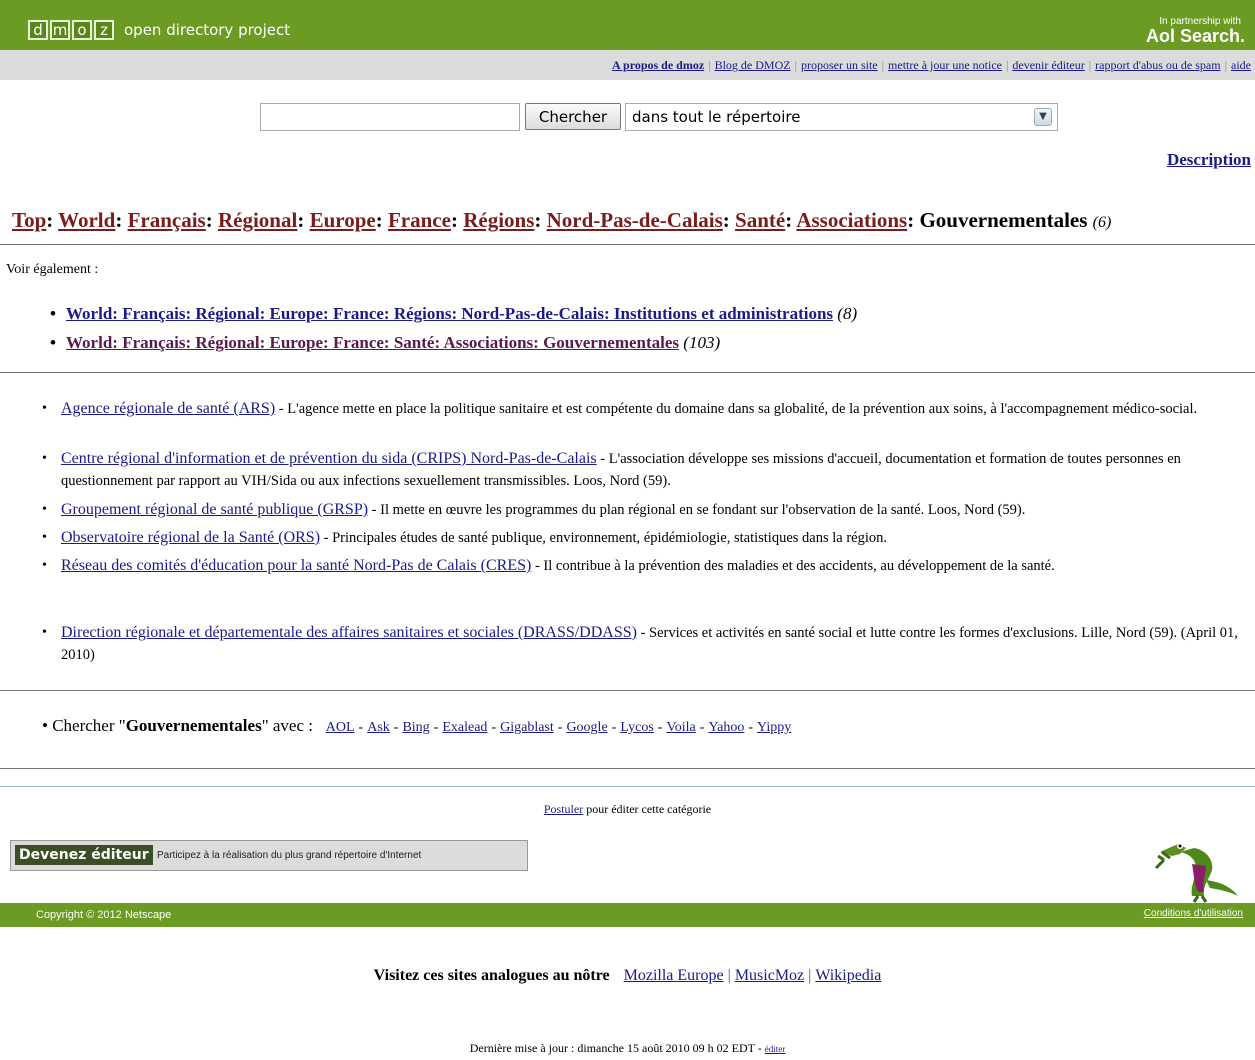  What do you see at coordinates (753, 65) in the screenshot?
I see `nav-blog-link: Blog de DMOZ` at bounding box center [753, 65].